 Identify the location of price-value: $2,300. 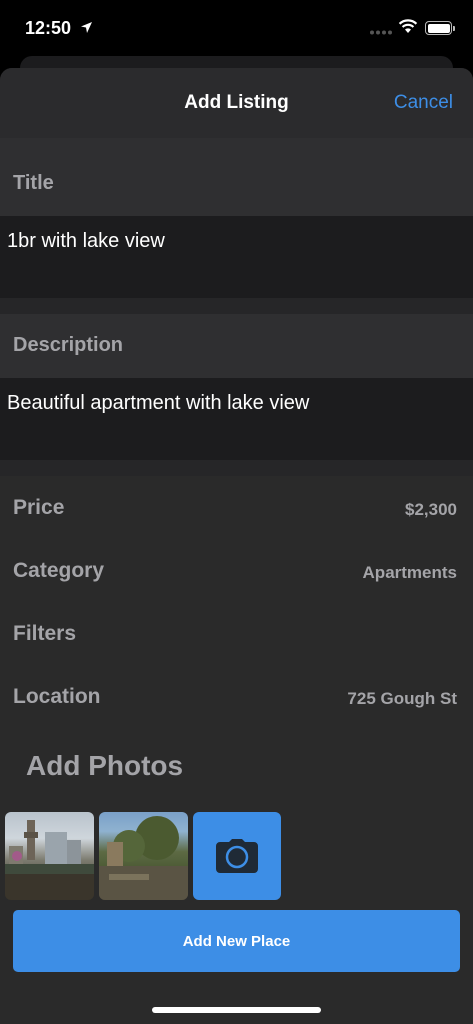
(431, 509).